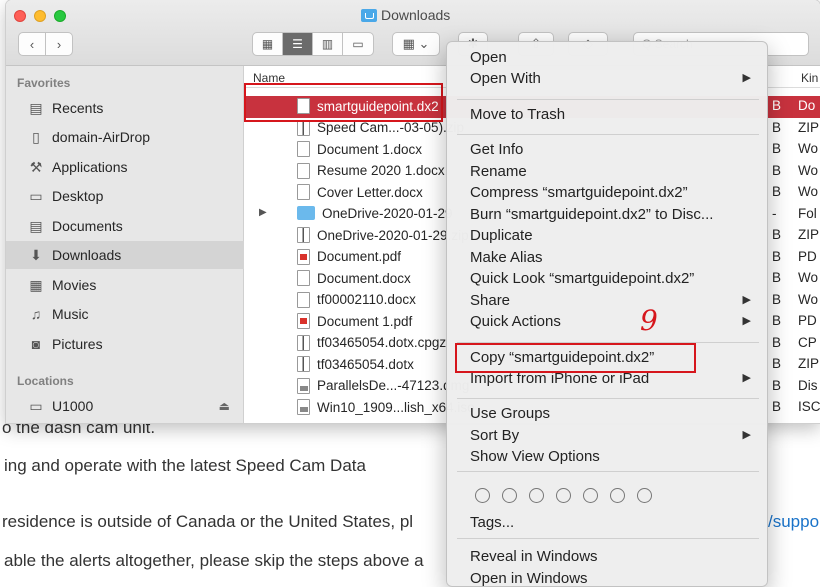  What do you see at coordinates (125, 406) in the screenshot?
I see `sidebar-item-u1000: ▭ U1000 ⏏` at bounding box center [125, 406].